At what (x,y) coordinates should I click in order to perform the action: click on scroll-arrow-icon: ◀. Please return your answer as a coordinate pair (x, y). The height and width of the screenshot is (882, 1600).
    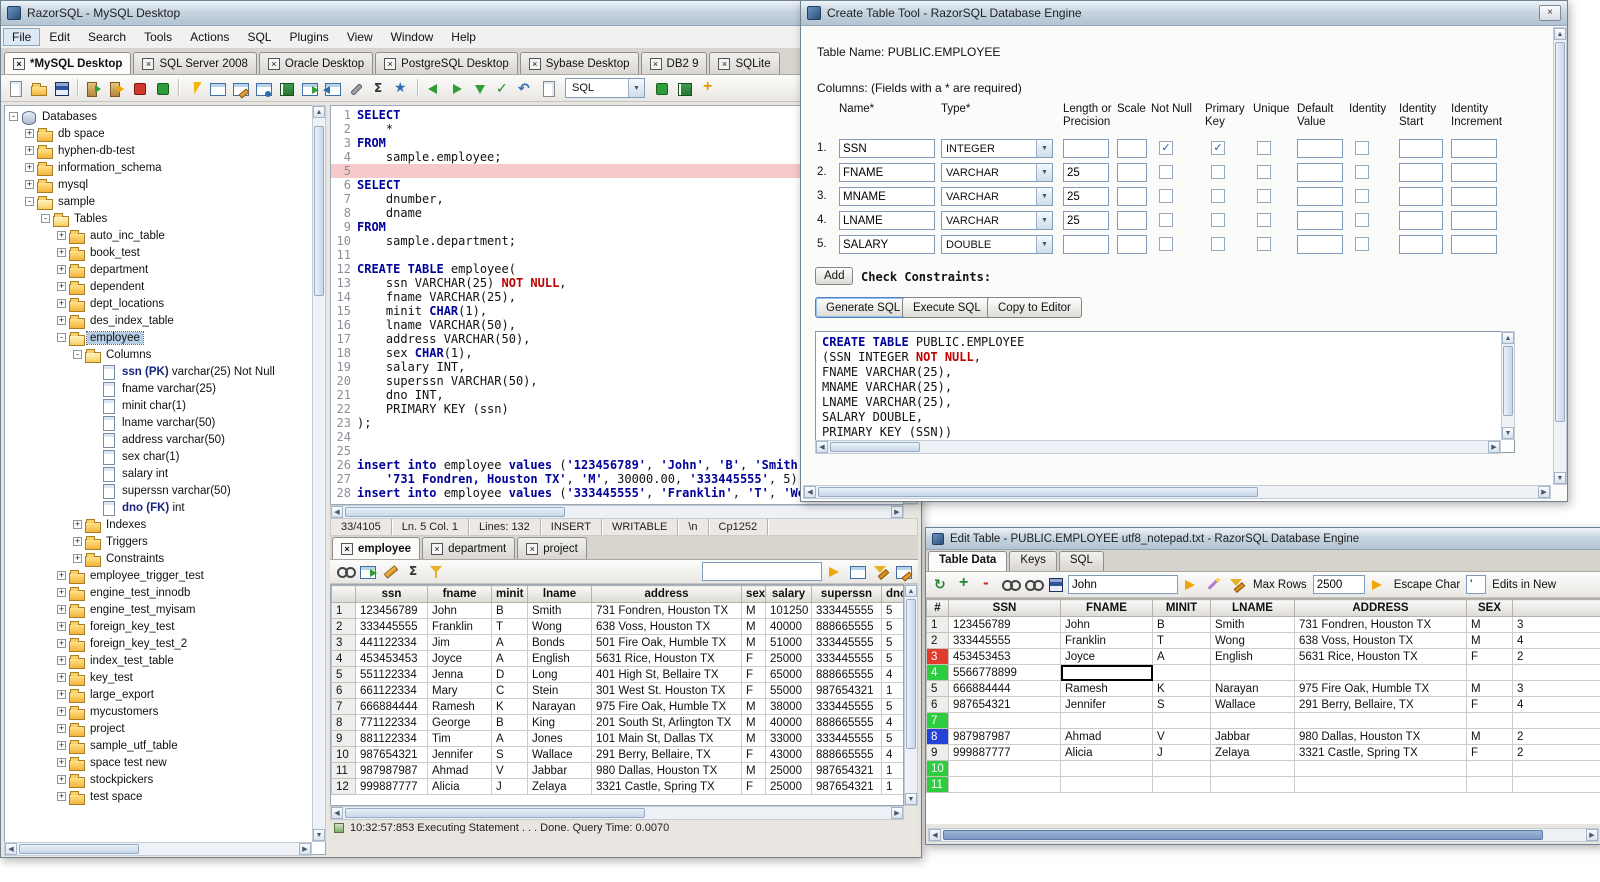
    Looking at the image, I should click on (337, 512).